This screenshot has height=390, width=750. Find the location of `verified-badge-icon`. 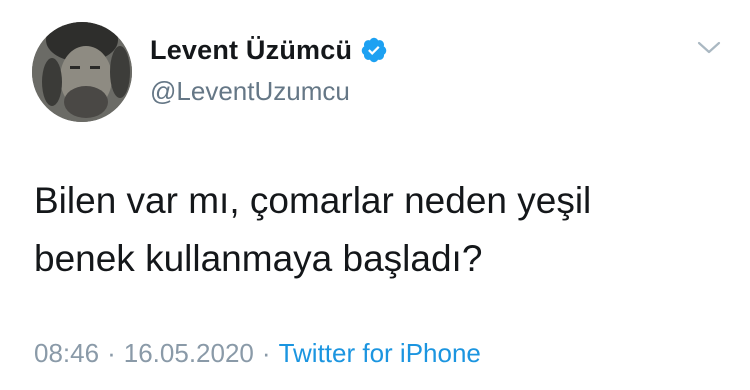

verified-badge-icon is located at coordinates (374, 50).